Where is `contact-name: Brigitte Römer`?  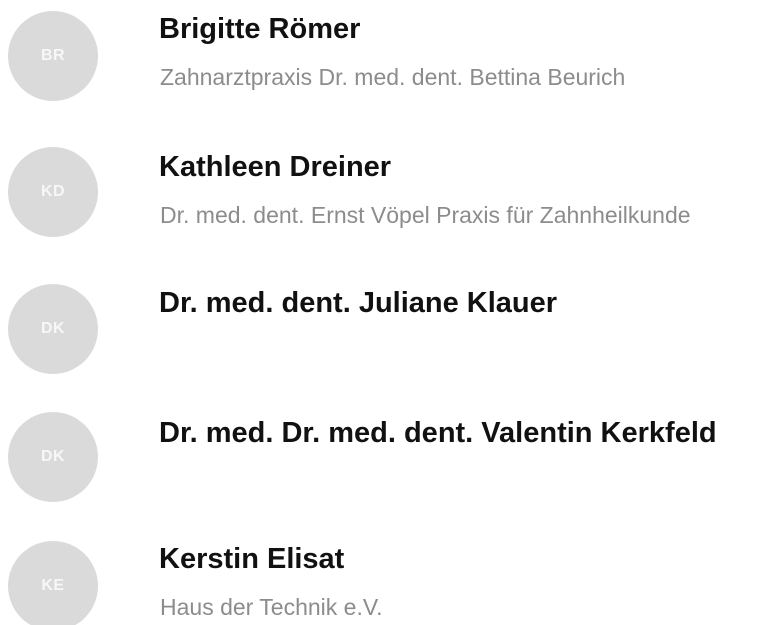
contact-name: Brigitte Römer is located at coordinates (260, 29).